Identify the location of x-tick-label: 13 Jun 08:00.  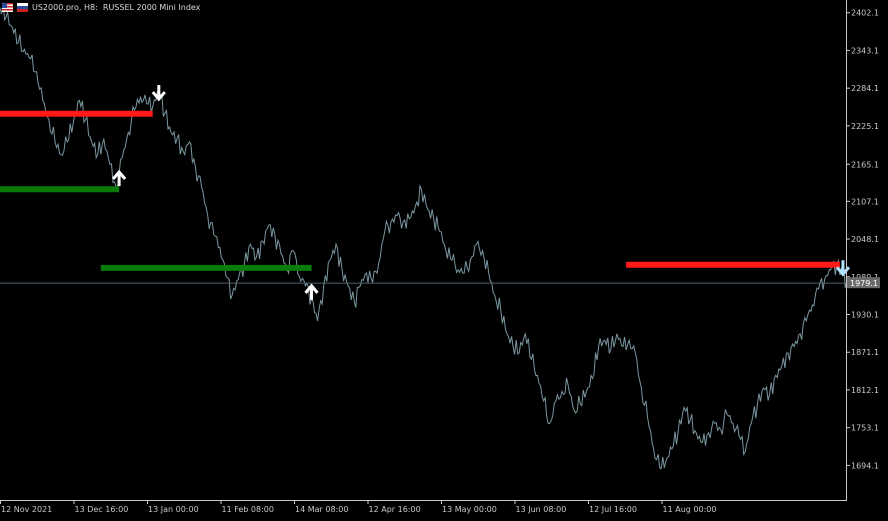
(541, 509).